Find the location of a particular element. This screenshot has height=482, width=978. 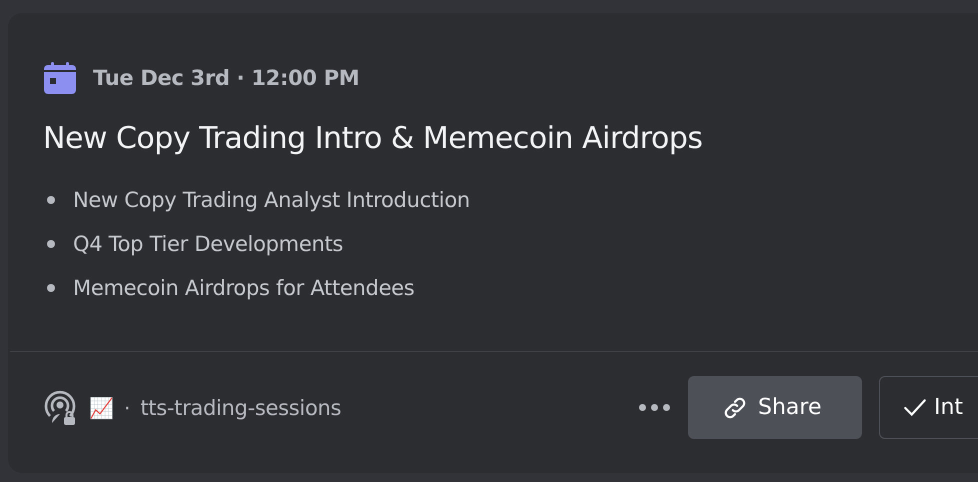

channel-name: tts-trading-sessions is located at coordinates (241, 408).